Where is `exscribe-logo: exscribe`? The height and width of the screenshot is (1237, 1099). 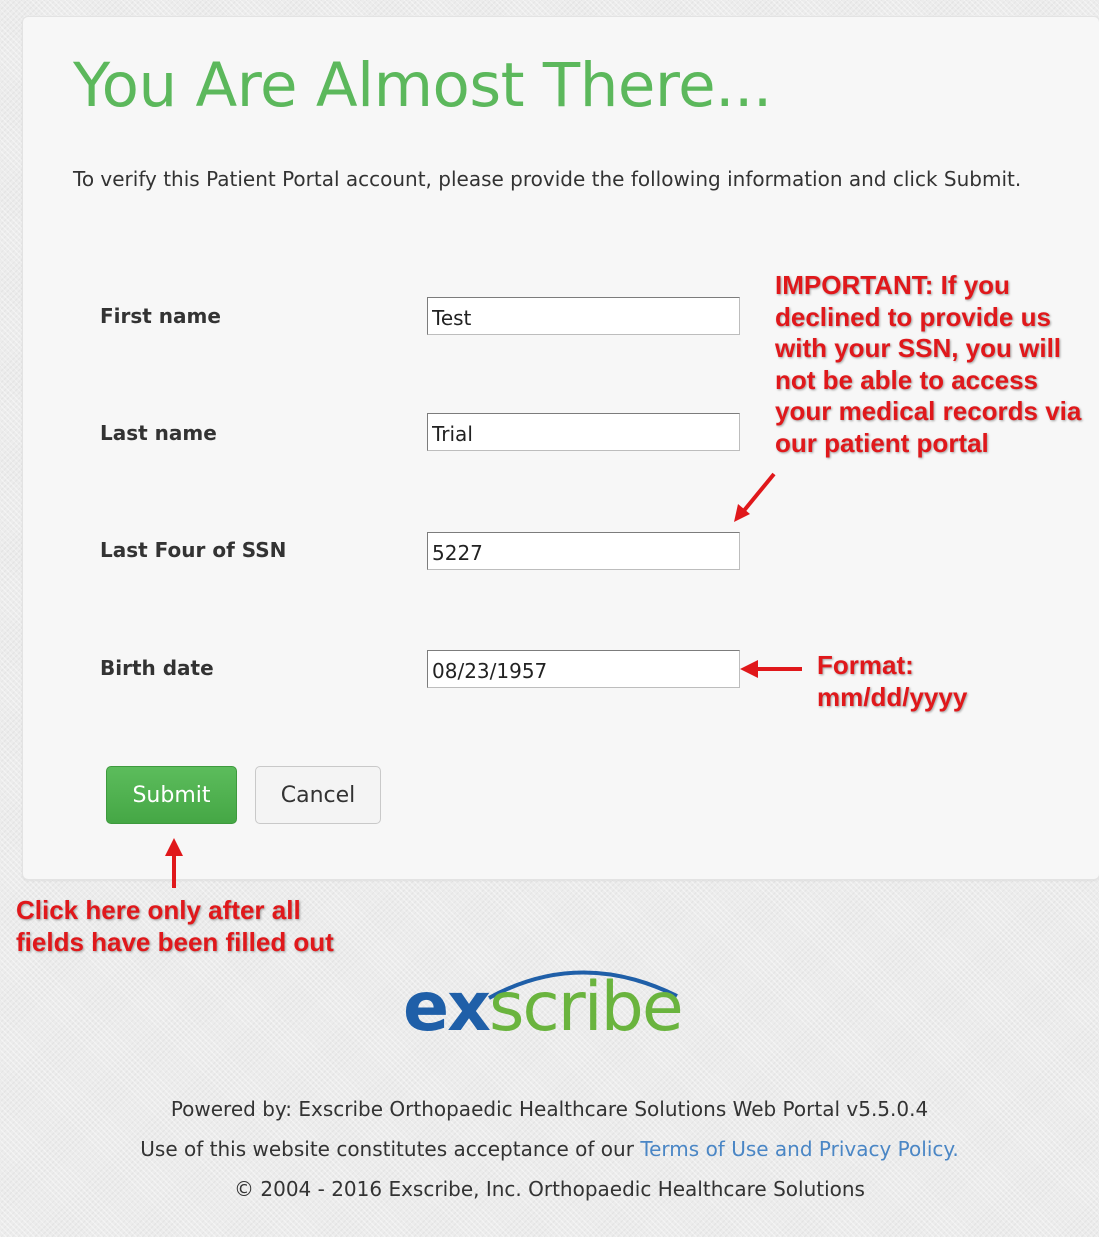 exscribe-logo: exscribe is located at coordinates (550, 1008).